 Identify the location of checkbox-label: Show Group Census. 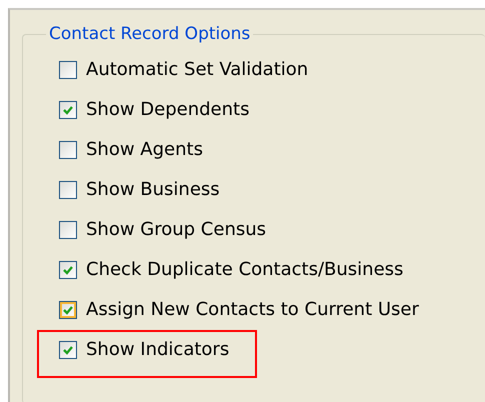
(176, 230).